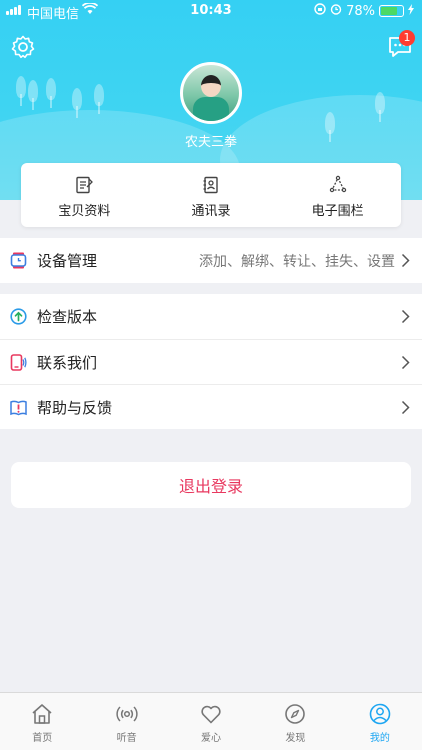 This screenshot has height=750, width=422. I want to click on tab-listen: 听音, so click(126, 721).